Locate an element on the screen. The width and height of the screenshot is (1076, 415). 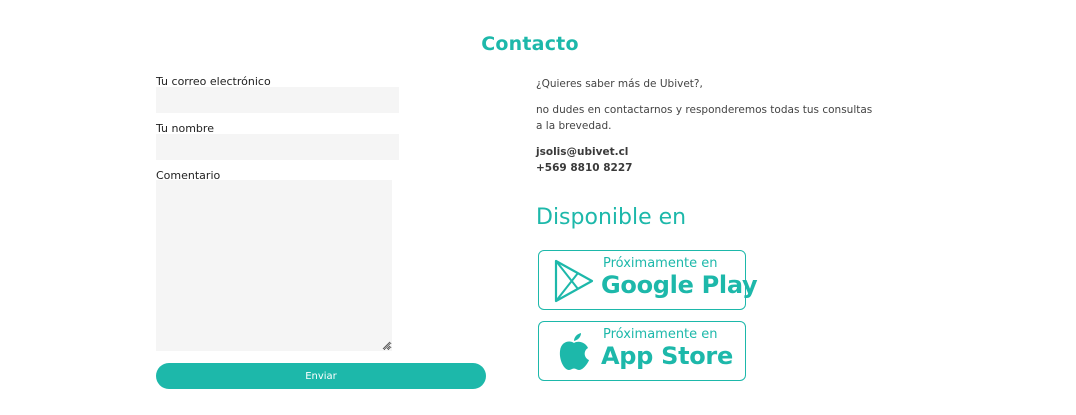
contact-phone: +569 8810 8227 is located at coordinates (584, 168).